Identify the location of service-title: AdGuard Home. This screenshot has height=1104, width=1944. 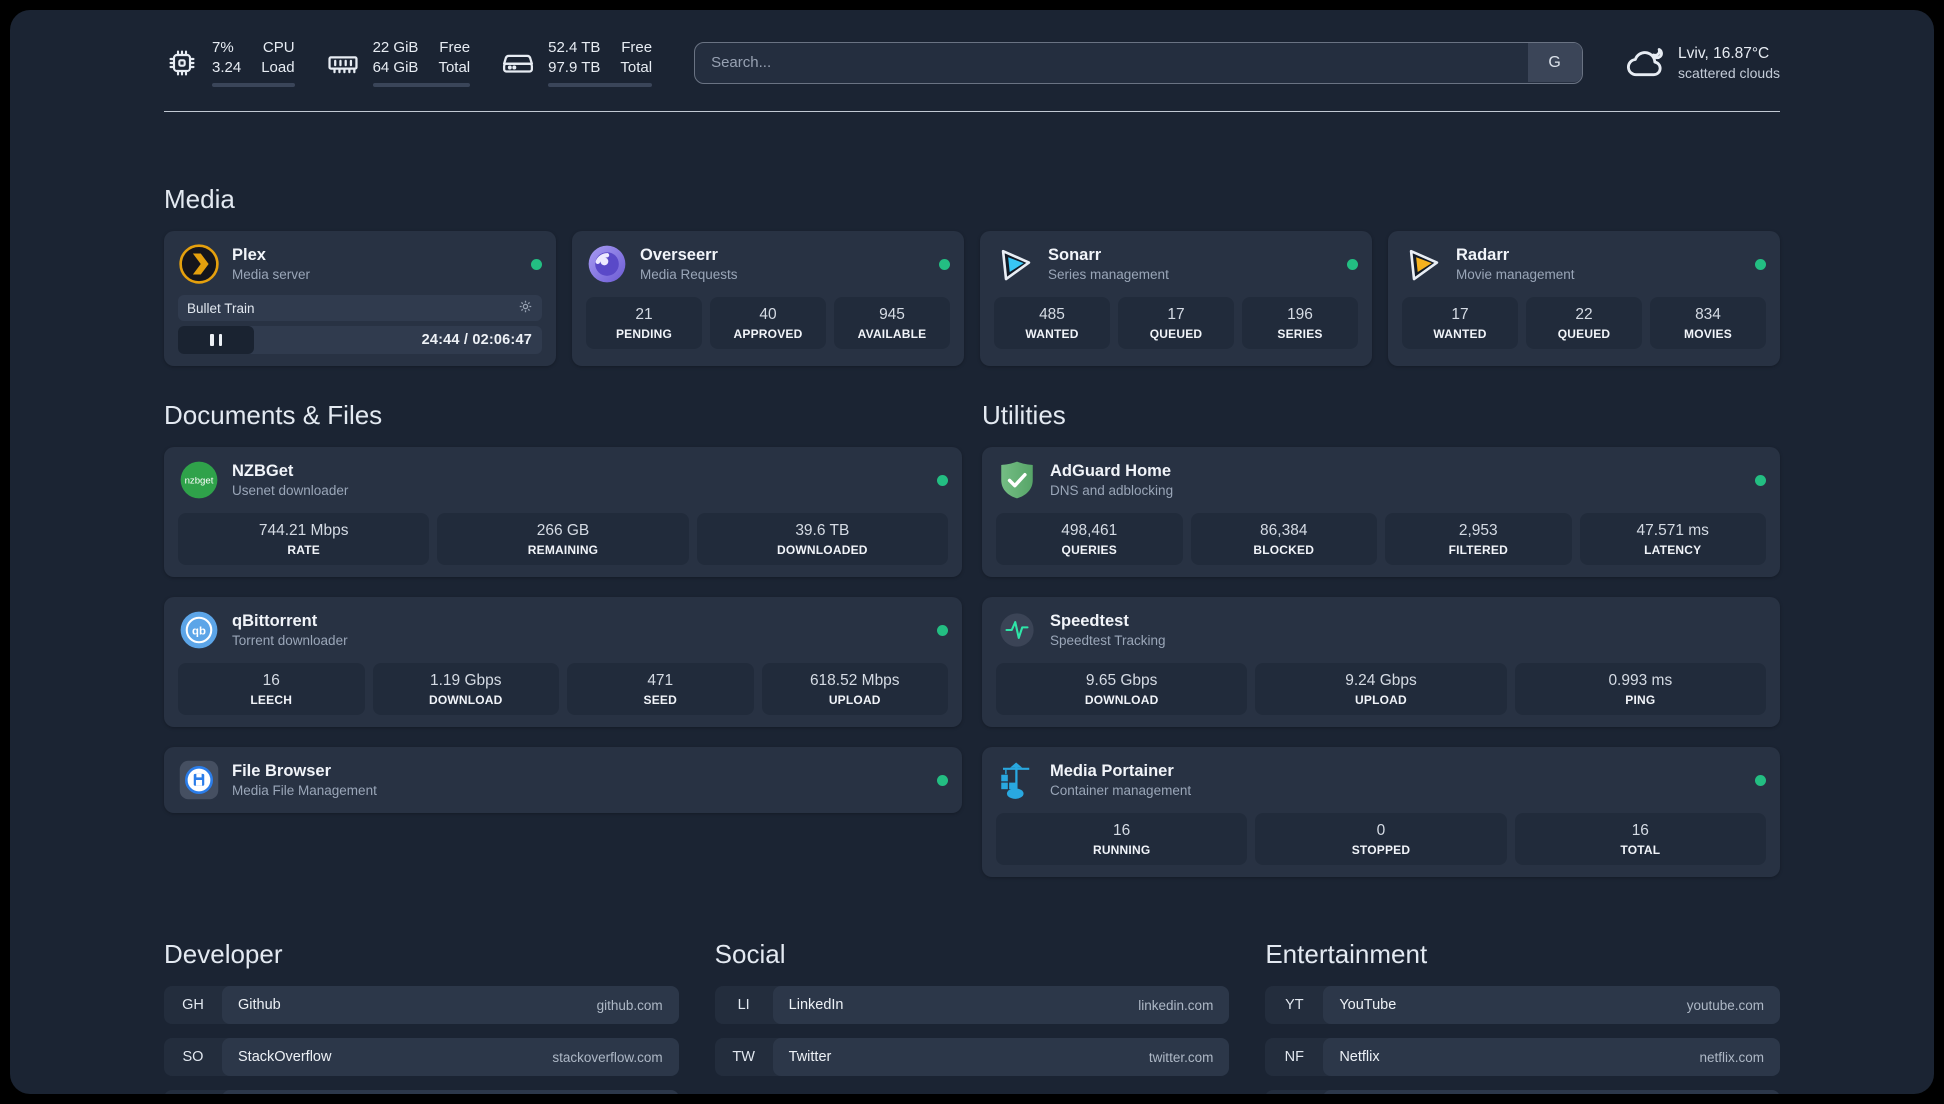
(1111, 471).